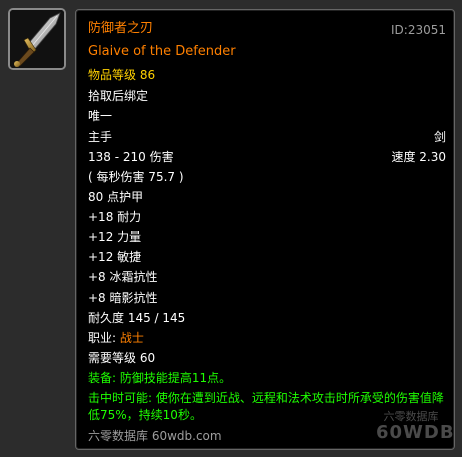  Describe the element at coordinates (131, 338) in the screenshot. I see `class-value: 战士` at that location.